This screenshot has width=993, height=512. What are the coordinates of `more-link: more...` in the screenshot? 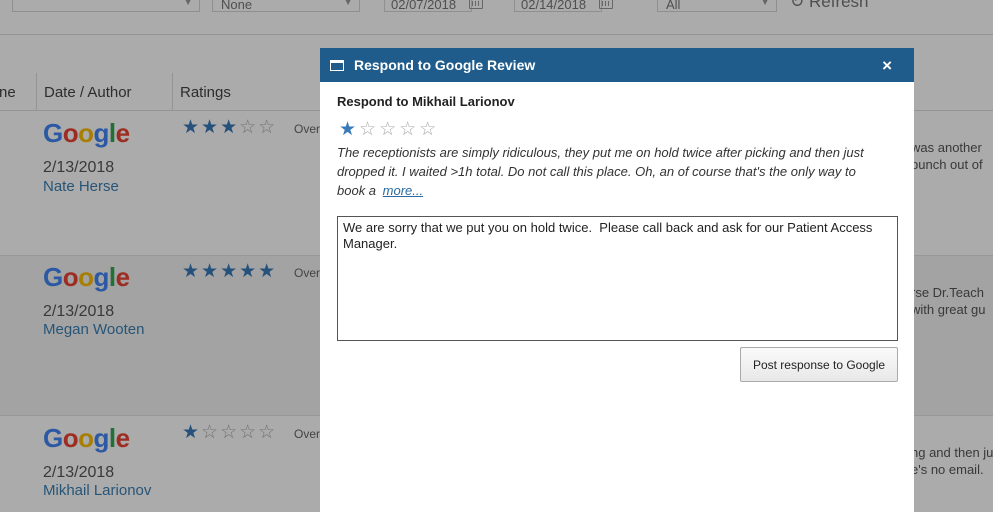 It's located at (403, 190).